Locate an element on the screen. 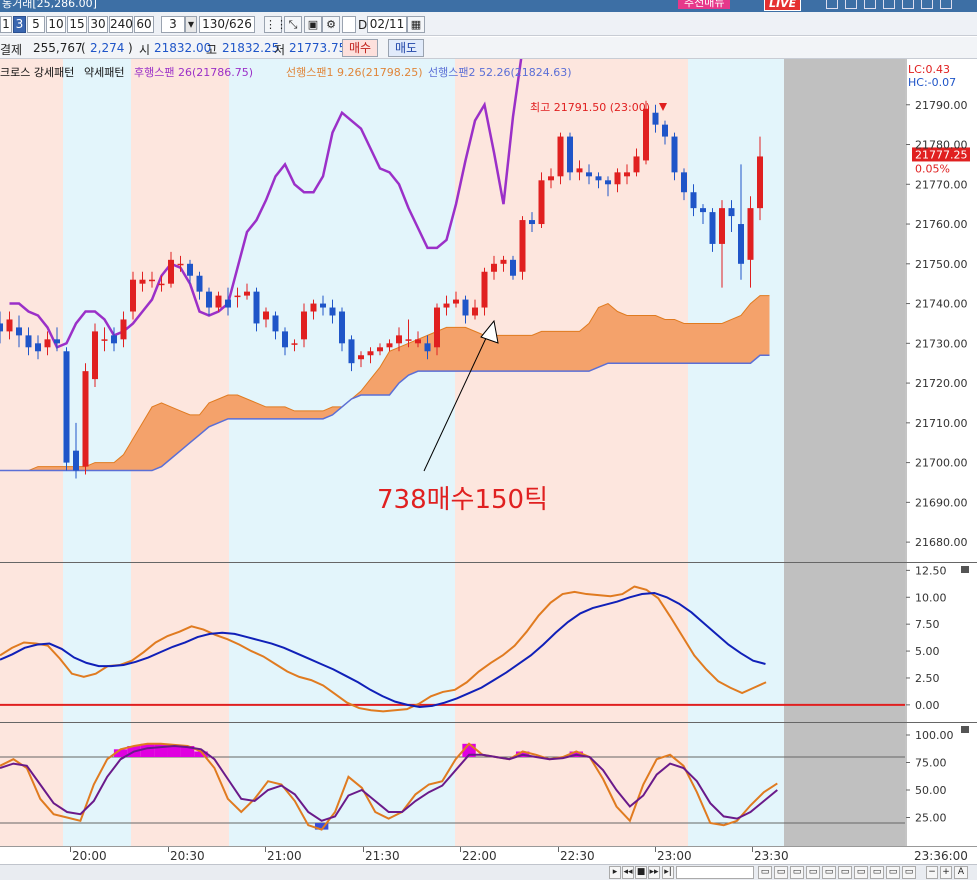  trade-note: 738매수150틱 is located at coordinates (462, 500).